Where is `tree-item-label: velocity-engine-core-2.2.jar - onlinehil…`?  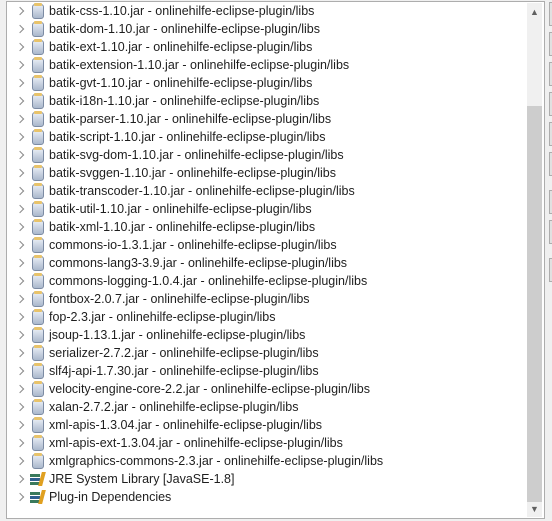 tree-item-label: velocity-engine-core-2.2.jar - onlinehil… is located at coordinates (209, 389).